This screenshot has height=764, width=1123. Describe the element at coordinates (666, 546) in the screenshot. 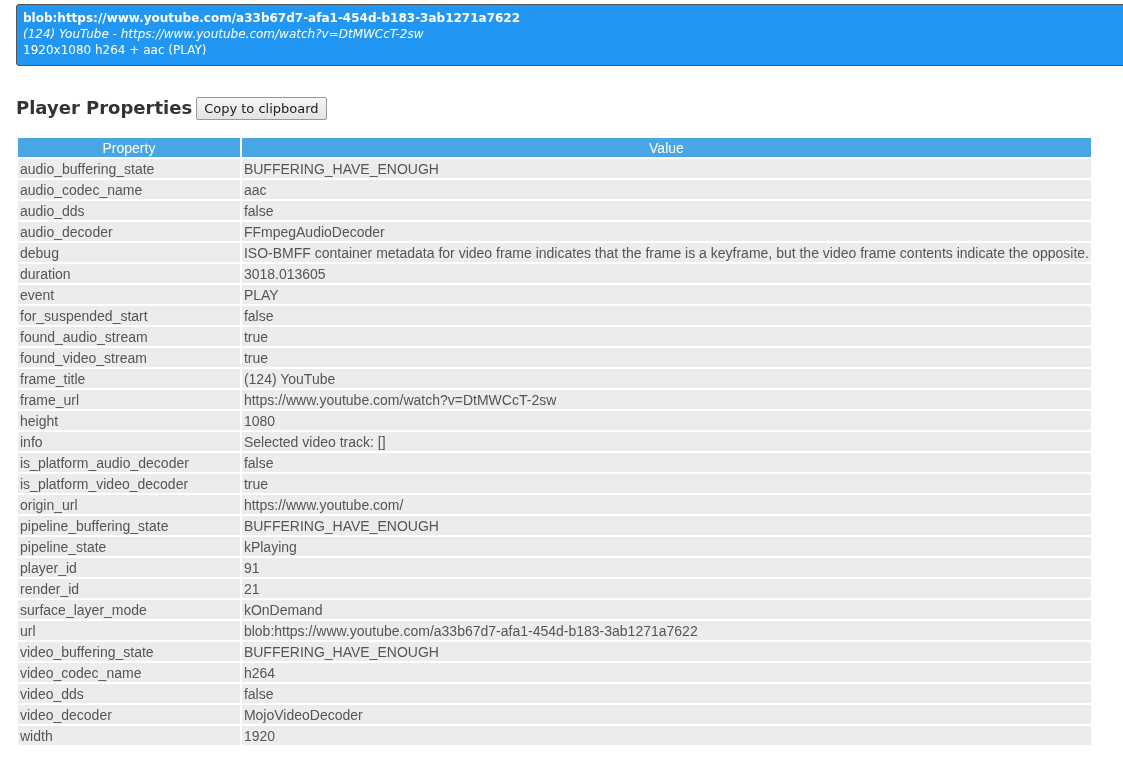

I see `value-cell: kPlaying` at that location.